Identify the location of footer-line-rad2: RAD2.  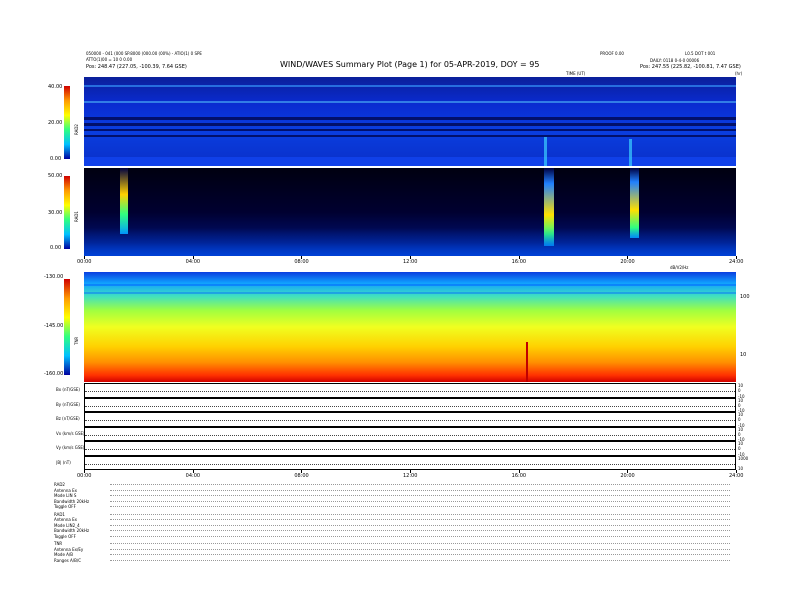
(59, 484).